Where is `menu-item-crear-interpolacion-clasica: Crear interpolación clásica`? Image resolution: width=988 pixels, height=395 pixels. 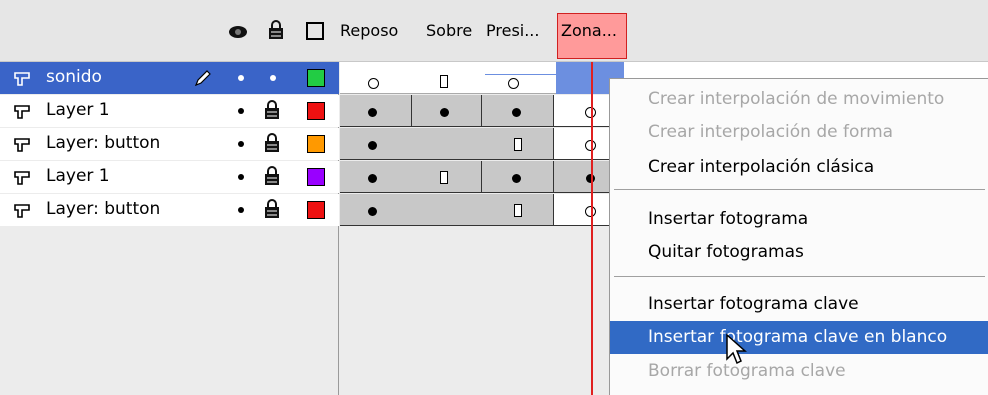
menu-item-crear-interpolacion-clasica: Crear interpolación clásica is located at coordinates (799, 167).